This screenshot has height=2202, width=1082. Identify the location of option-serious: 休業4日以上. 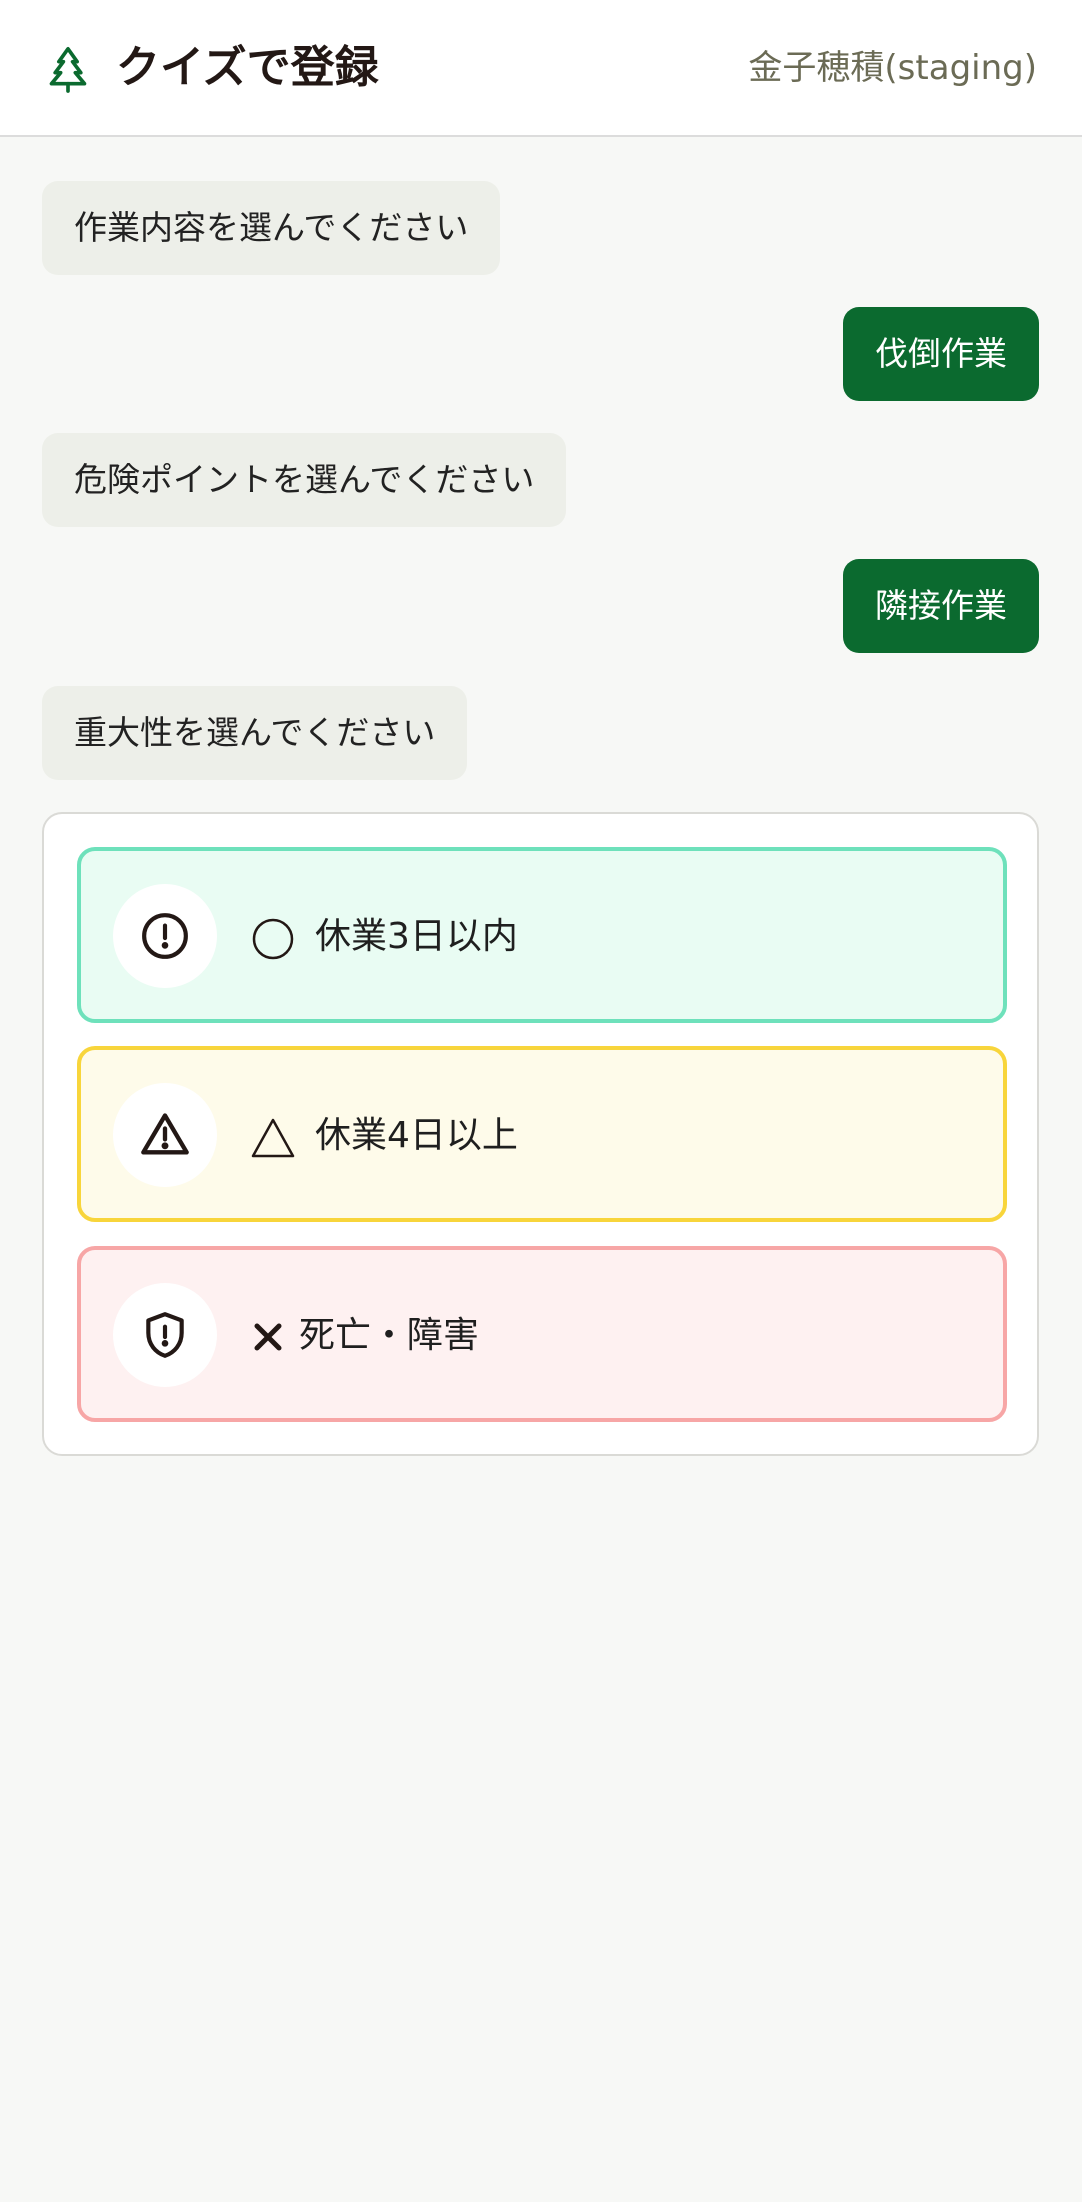
(542, 1134).